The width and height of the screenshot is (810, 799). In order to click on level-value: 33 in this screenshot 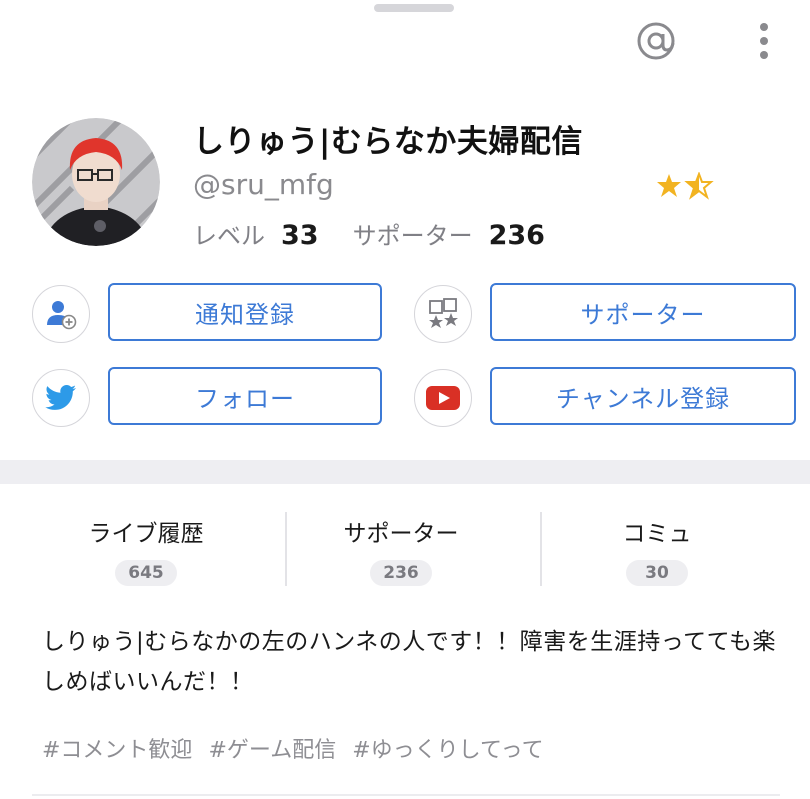, I will do `click(300, 235)`.